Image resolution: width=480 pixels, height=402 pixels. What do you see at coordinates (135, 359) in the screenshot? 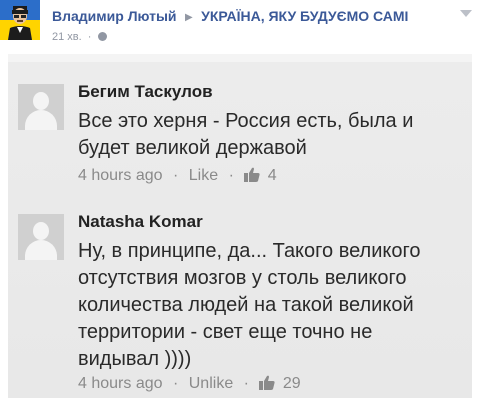
I see `comment-line: видывал ))))` at bounding box center [135, 359].